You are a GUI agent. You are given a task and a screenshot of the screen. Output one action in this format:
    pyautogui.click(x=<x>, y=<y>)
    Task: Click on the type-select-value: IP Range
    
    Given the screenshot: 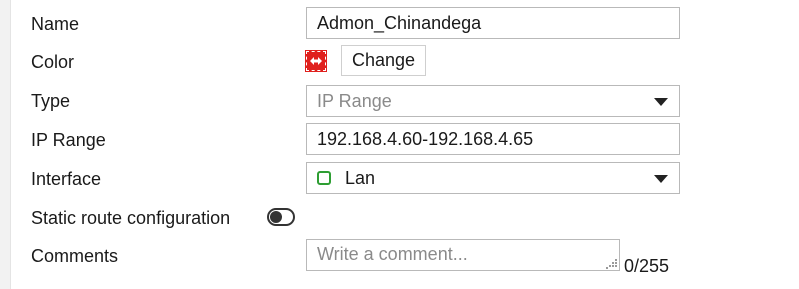 What is the action you would take?
    pyautogui.click(x=354, y=101)
    